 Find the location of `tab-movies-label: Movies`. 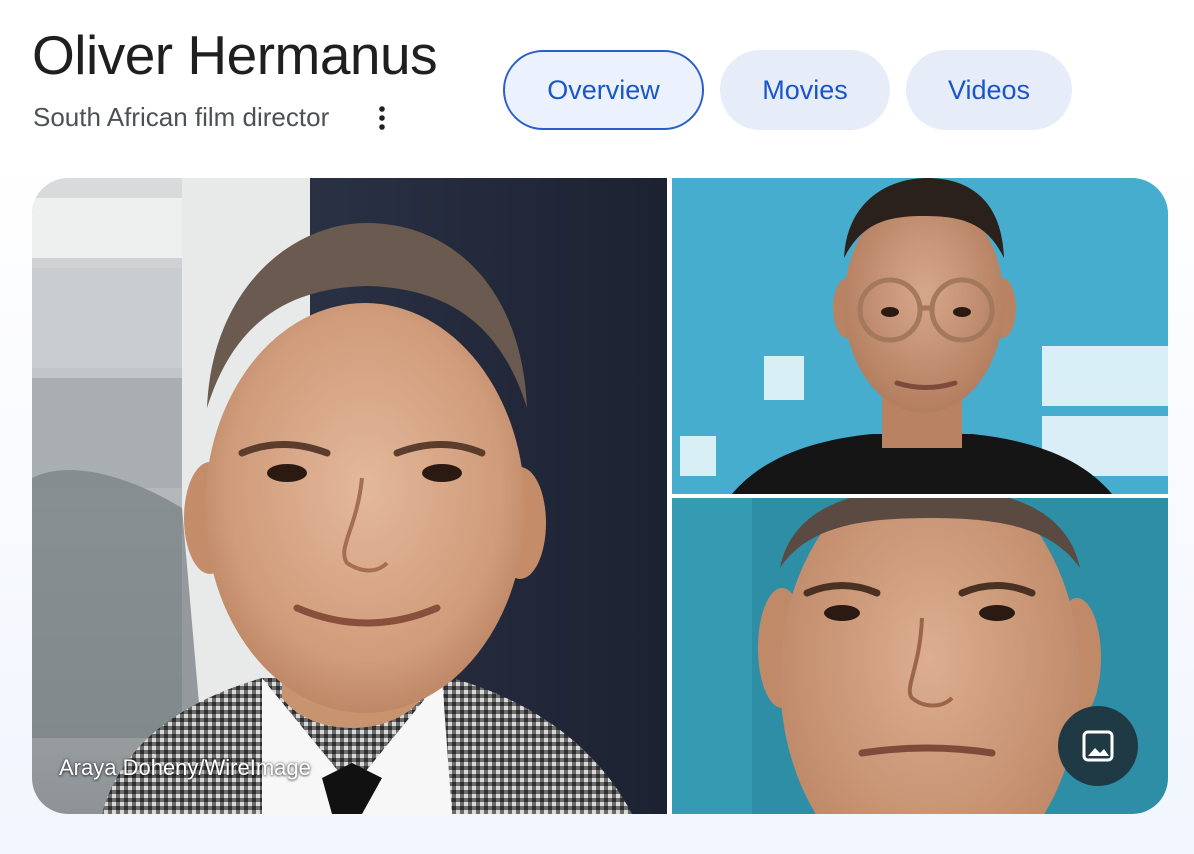

tab-movies-label: Movies is located at coordinates (805, 89).